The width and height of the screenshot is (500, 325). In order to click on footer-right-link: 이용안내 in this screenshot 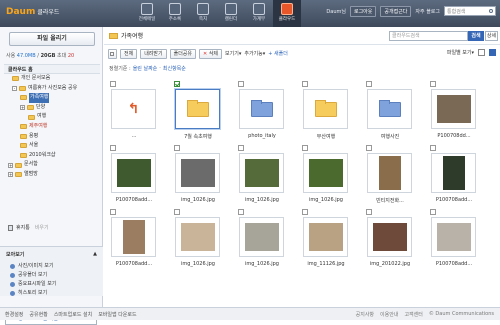, I will do `click(389, 314)`.